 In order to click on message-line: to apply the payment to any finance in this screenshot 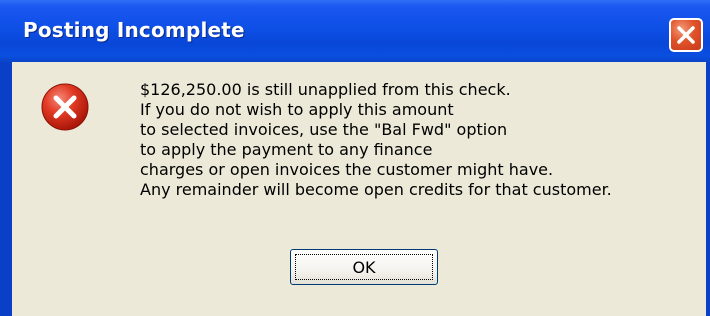, I will do `click(286, 149)`.